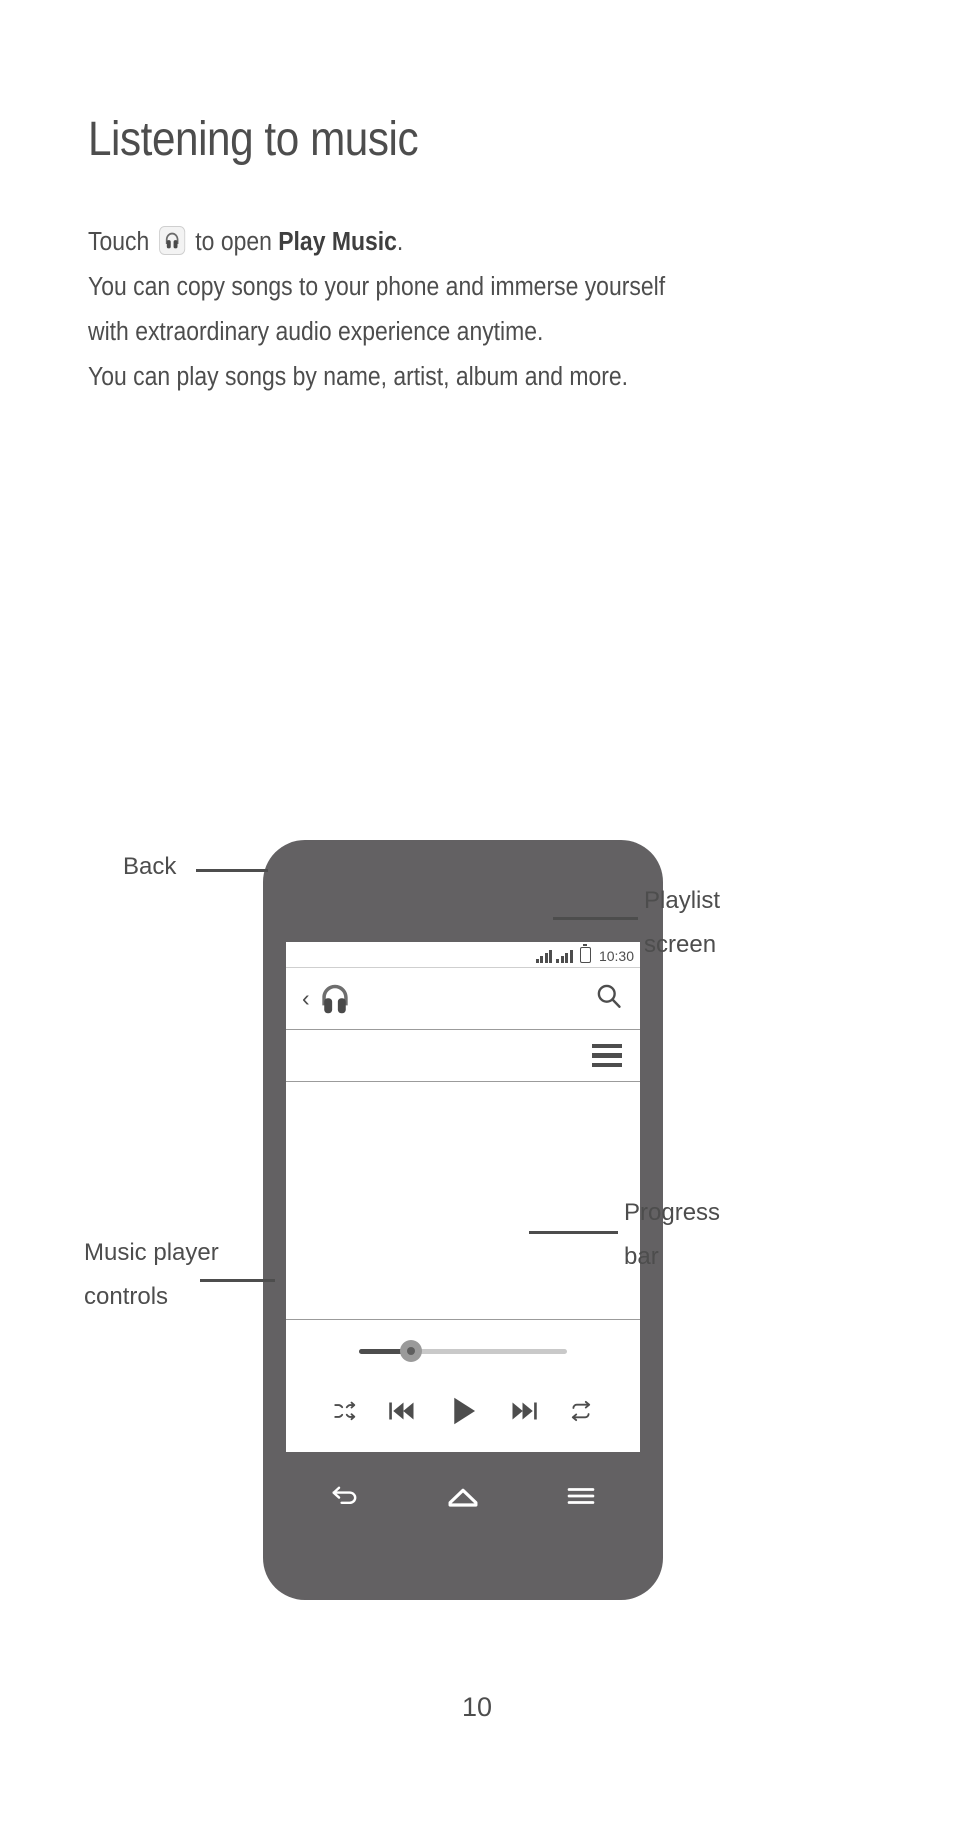 Image resolution: width=954 pixels, height=1836 pixels. Describe the element at coordinates (400, 242) in the screenshot. I see `paragraph-line-1-post: .` at that location.